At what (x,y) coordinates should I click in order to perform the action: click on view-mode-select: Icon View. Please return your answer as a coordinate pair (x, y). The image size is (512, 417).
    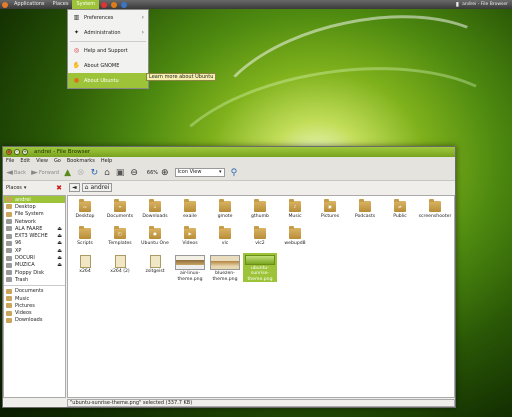
    Looking at the image, I should click on (199, 172).